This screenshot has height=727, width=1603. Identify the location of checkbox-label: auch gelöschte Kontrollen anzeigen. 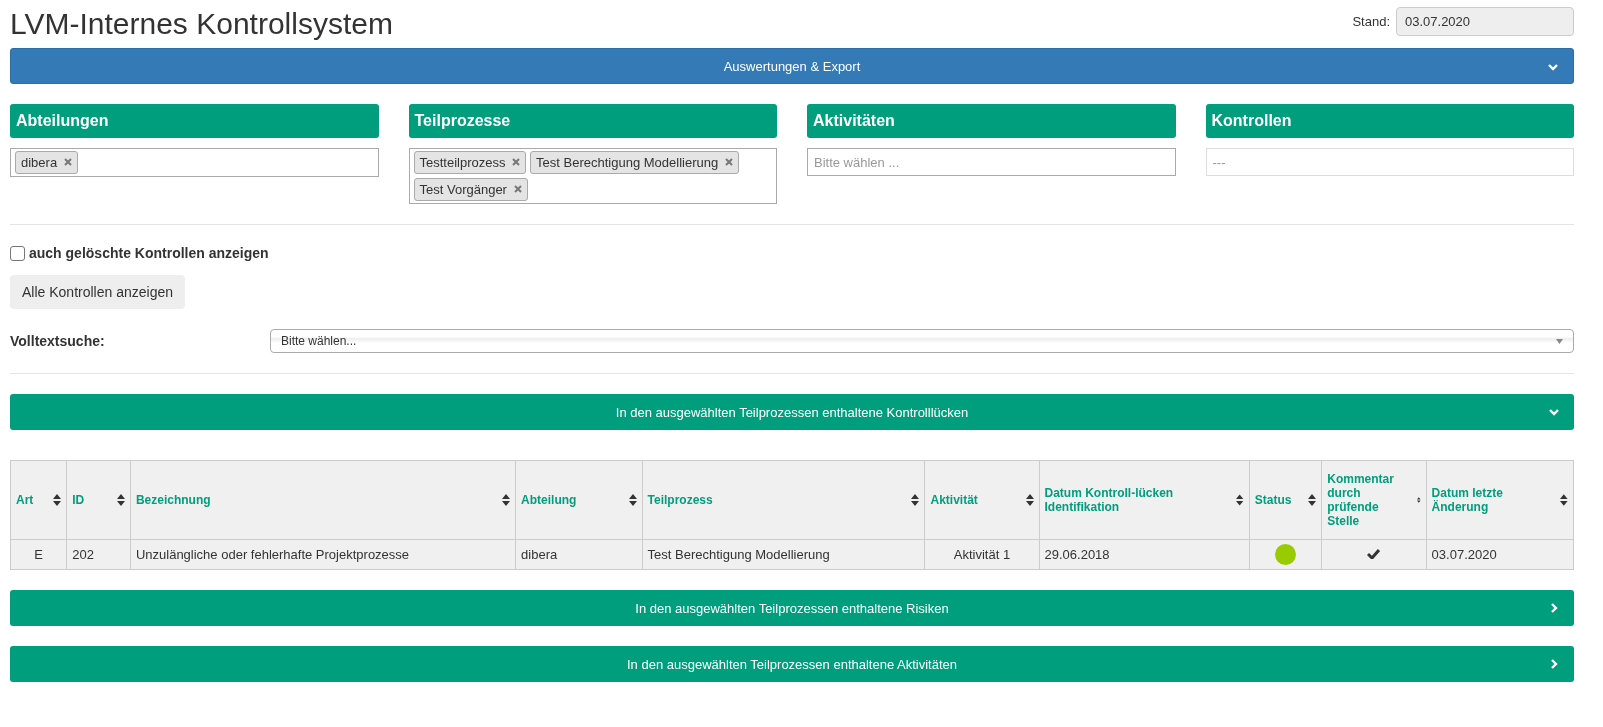
(149, 253).